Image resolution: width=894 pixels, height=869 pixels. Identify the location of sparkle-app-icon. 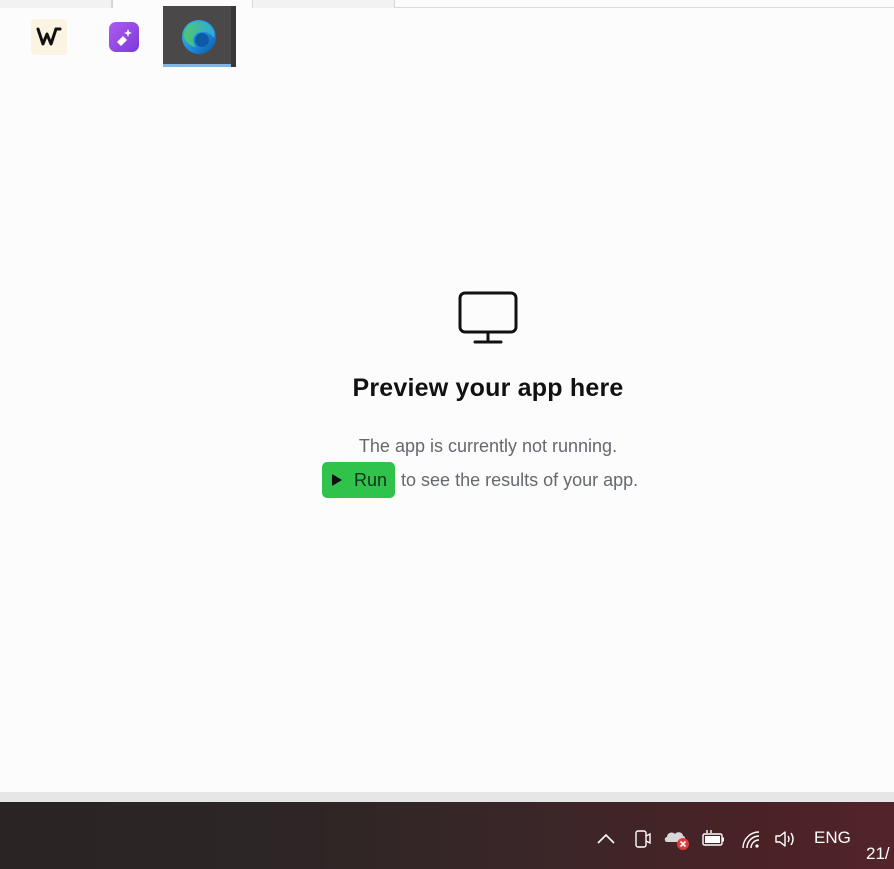
(124, 36).